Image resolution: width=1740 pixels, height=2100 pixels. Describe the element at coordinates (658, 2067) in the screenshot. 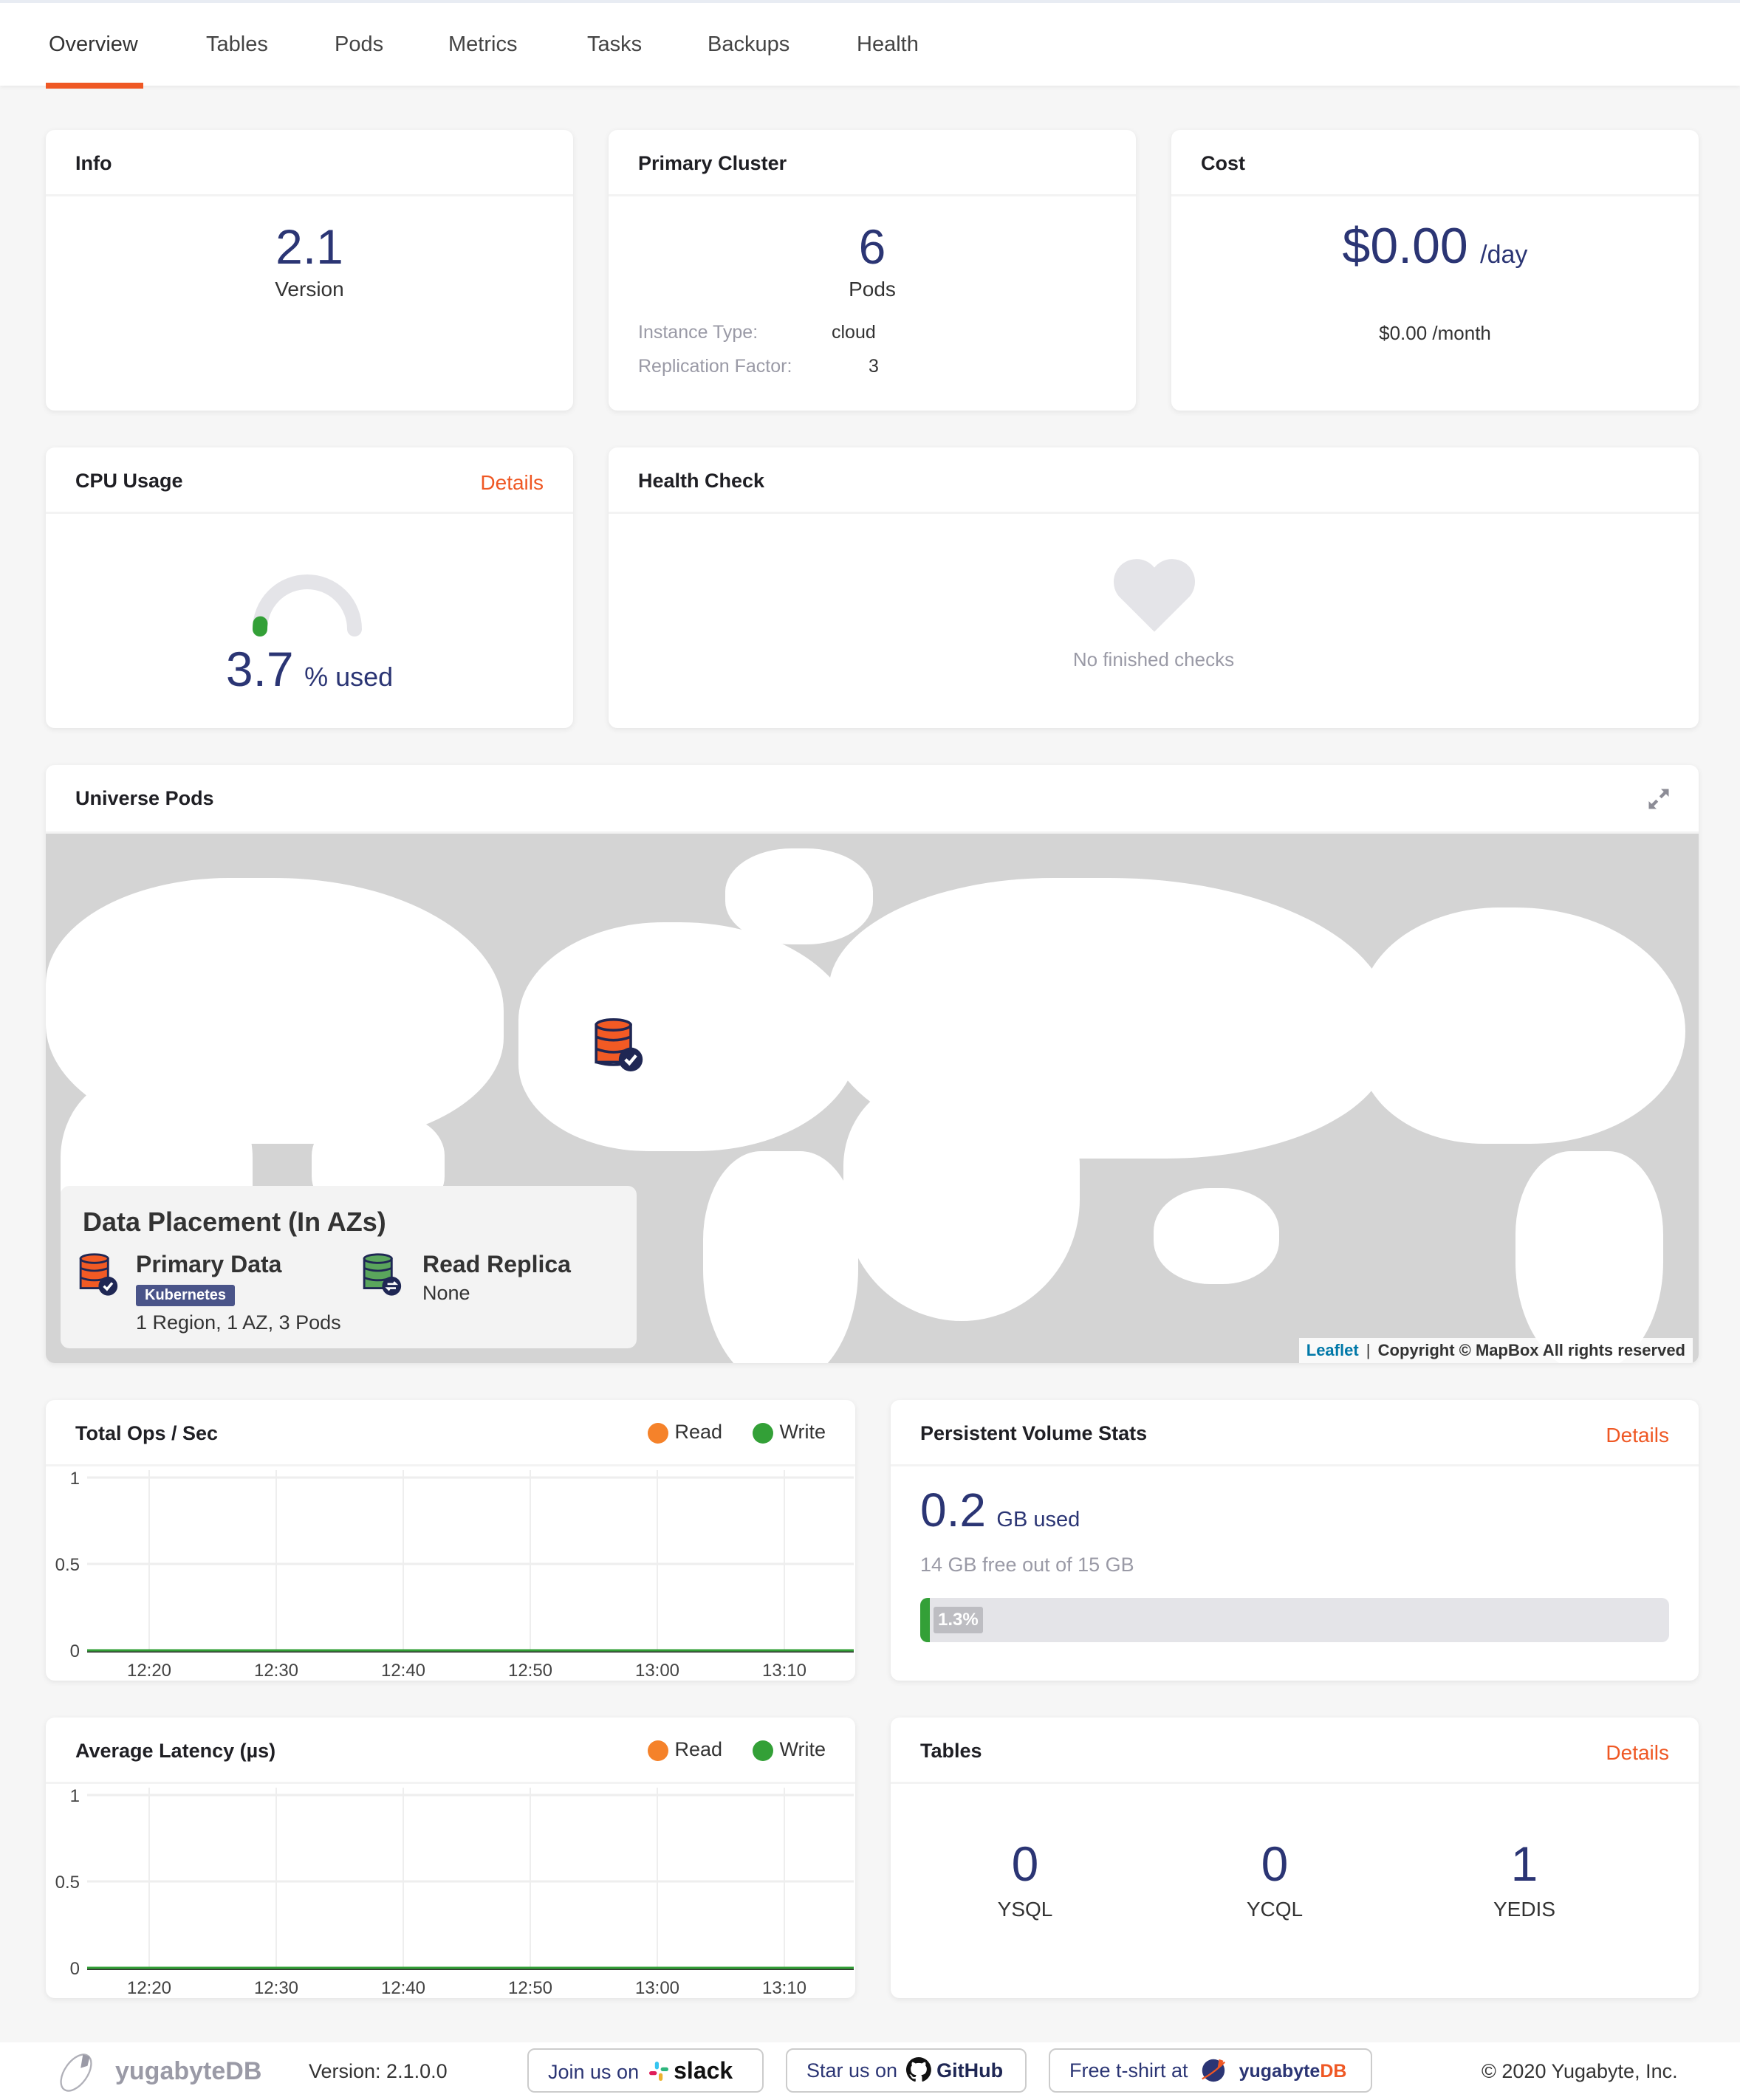

I see `slack-icon` at that location.